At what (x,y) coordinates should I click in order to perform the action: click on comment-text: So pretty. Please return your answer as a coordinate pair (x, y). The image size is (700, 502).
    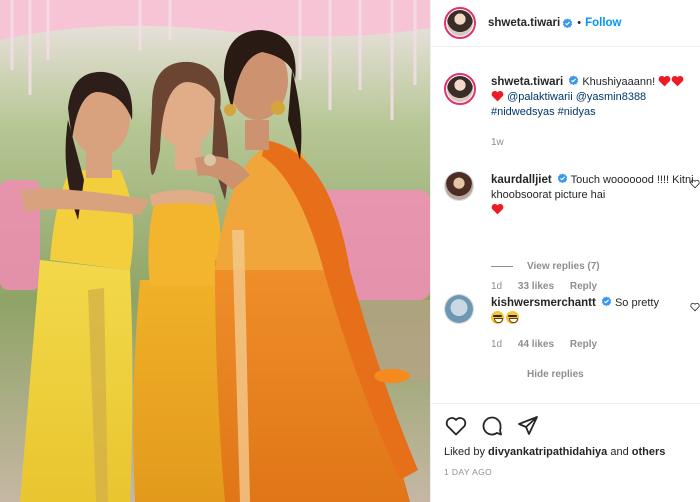
    Looking at the image, I should click on (636, 303).